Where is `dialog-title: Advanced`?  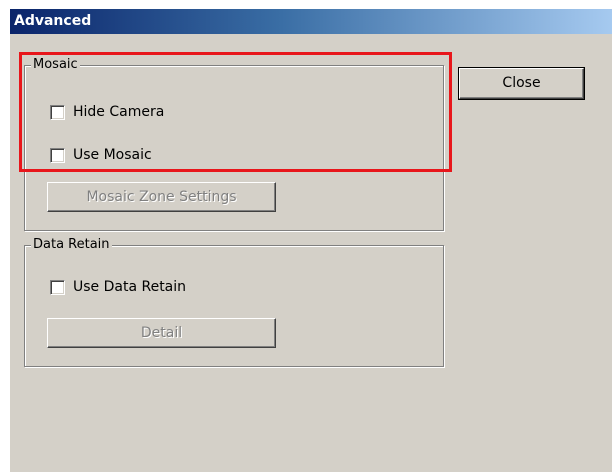
dialog-title: Advanced is located at coordinates (53, 21).